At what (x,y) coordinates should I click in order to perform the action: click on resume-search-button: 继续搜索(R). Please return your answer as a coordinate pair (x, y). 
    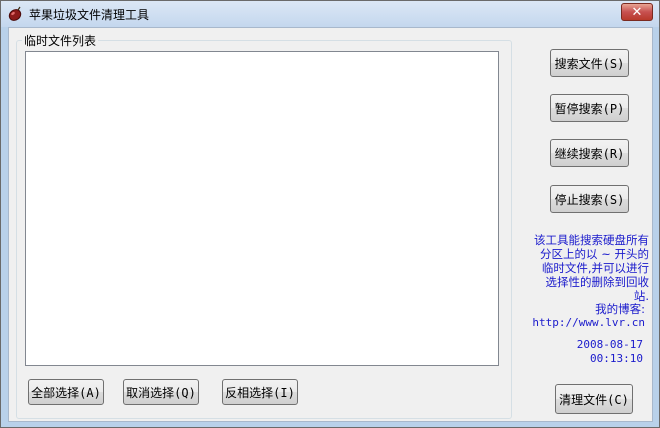
    Looking at the image, I should click on (589, 153).